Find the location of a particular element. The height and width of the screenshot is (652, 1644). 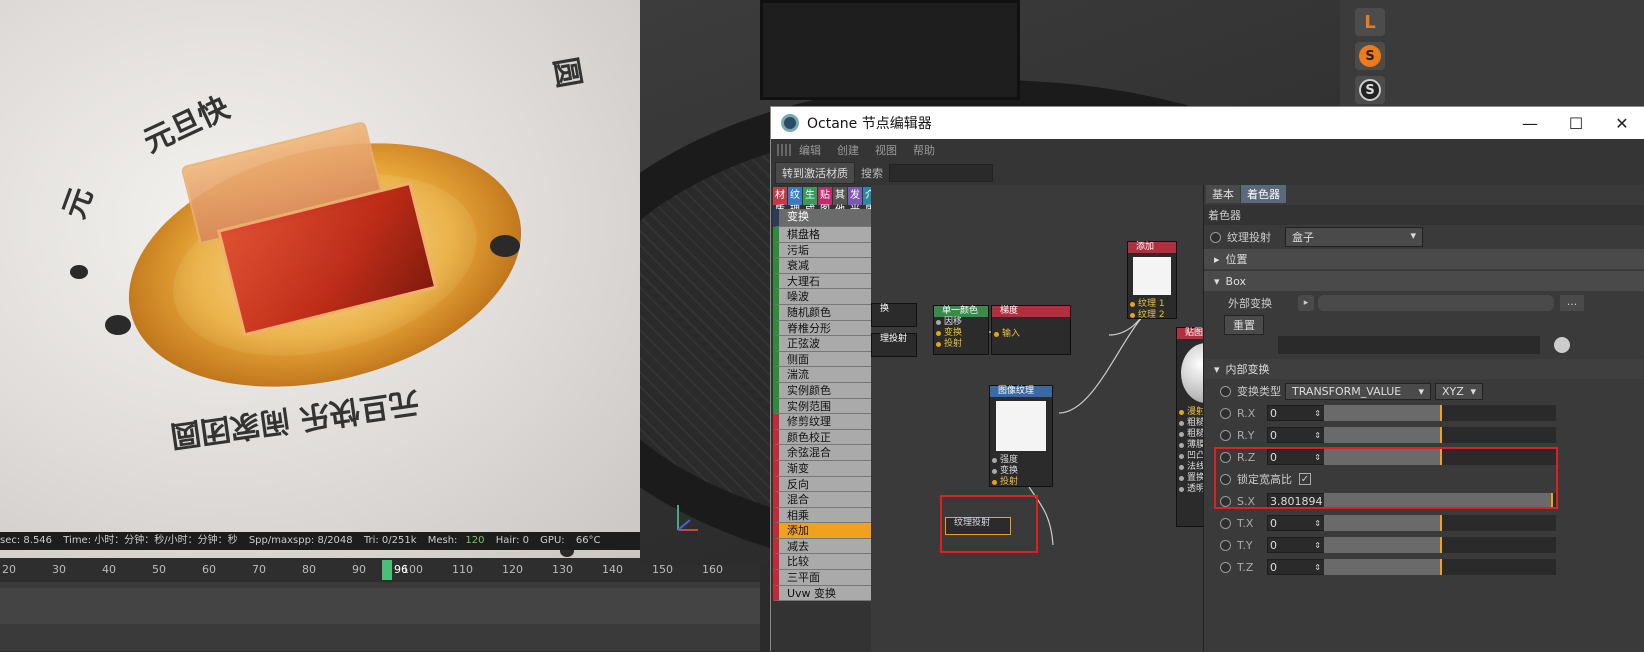

close-button: ✕ is located at coordinates (1621, 123).